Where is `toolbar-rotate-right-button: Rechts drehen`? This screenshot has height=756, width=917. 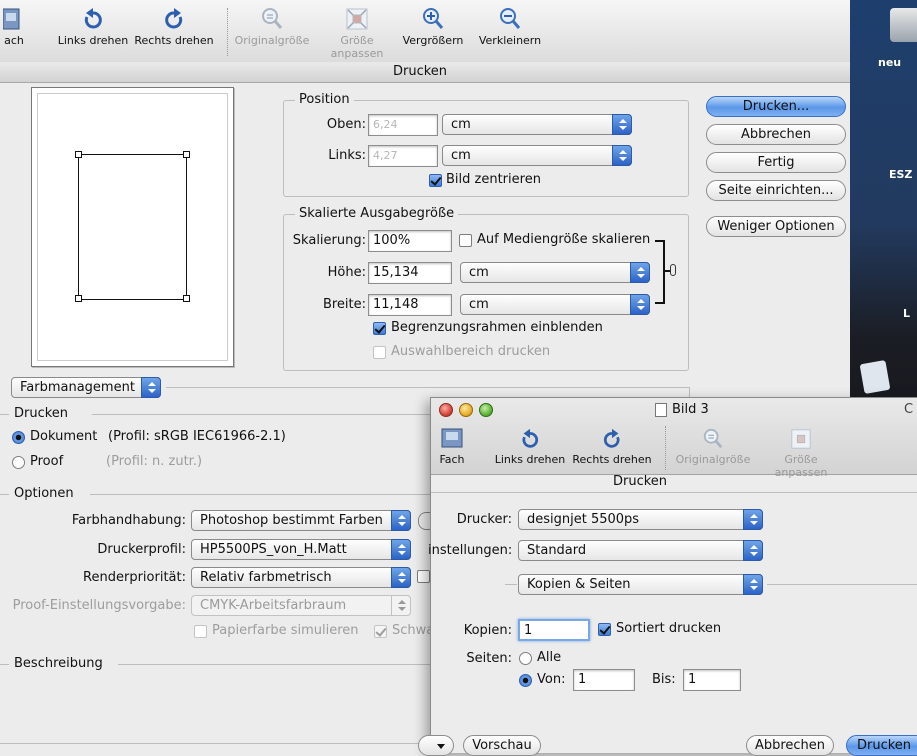 toolbar-rotate-right-button: Rechts drehen is located at coordinates (174, 27).